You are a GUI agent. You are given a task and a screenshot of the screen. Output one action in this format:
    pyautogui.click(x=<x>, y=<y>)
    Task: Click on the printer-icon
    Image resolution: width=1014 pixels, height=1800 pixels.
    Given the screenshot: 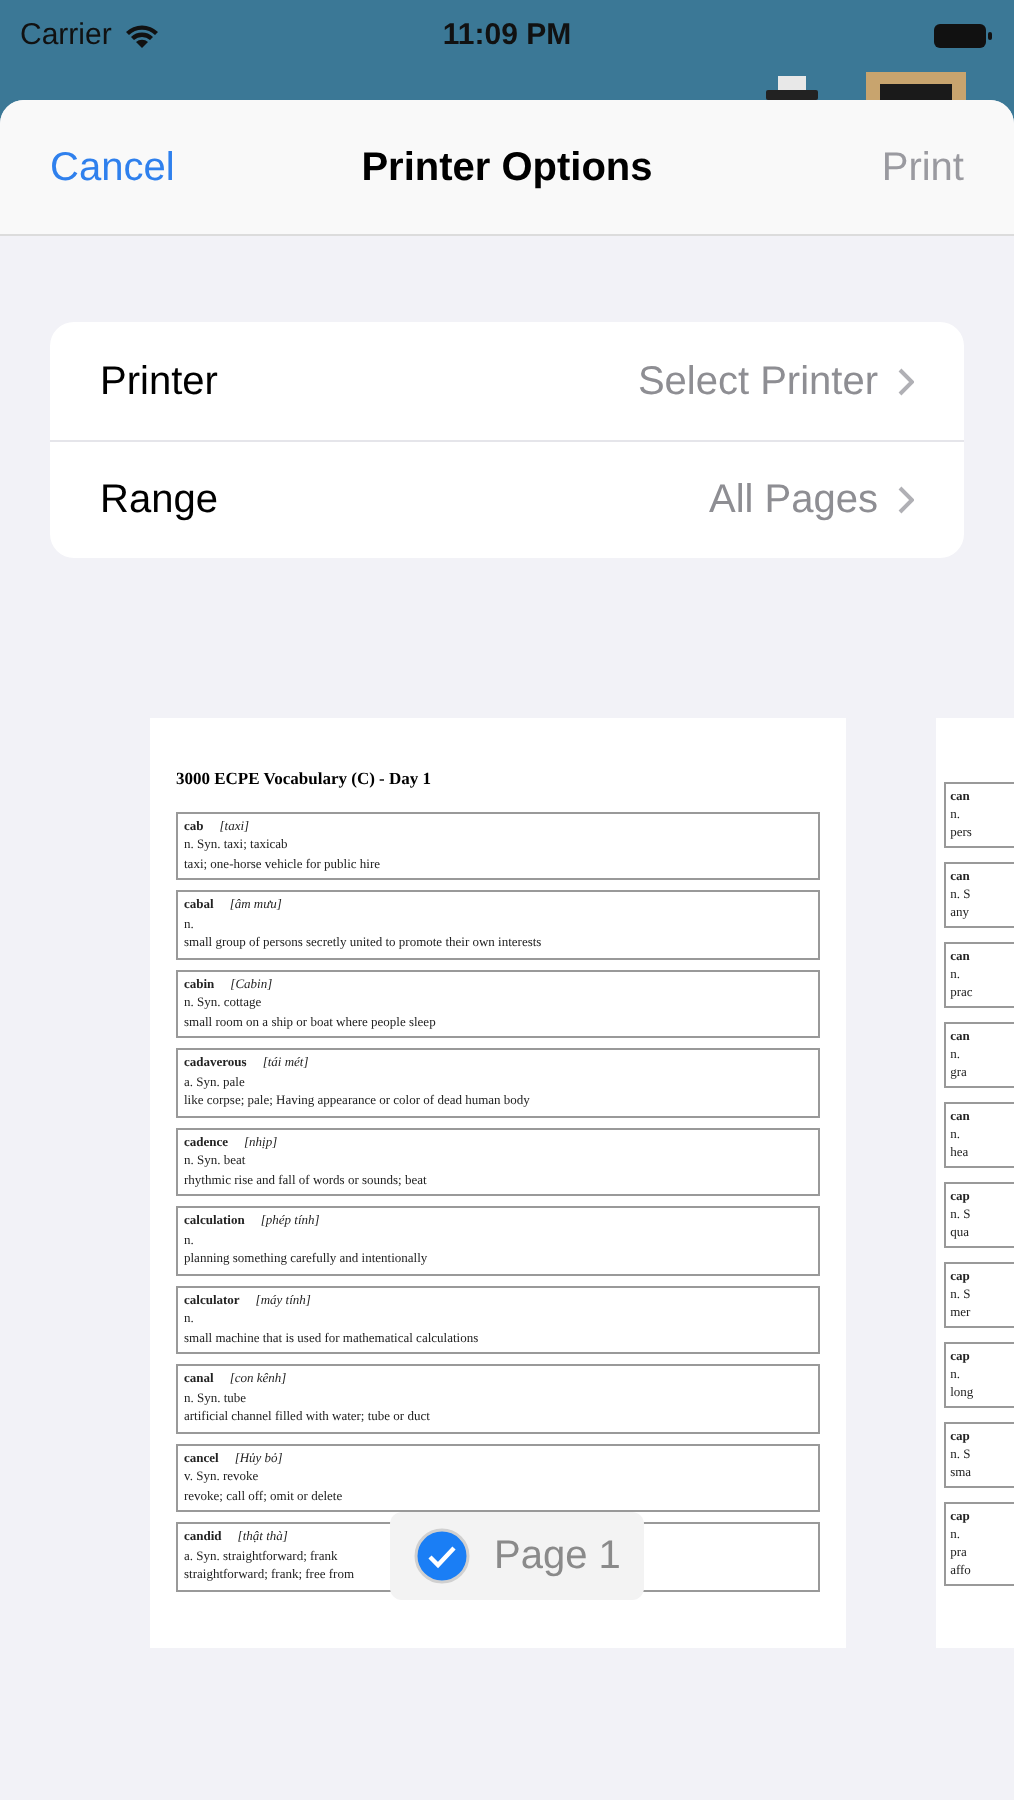 What is the action you would take?
    pyautogui.click(x=792, y=88)
    